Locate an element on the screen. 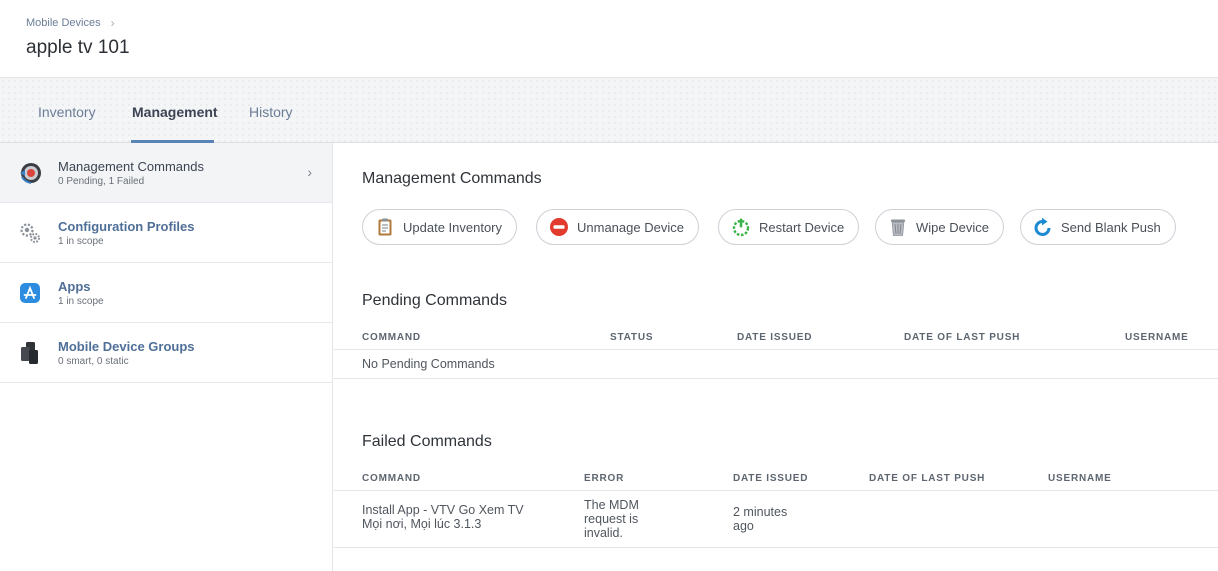 The image size is (1218, 571). breadcrumb-mobile-devices: Mobile Devices is located at coordinates (63, 23).